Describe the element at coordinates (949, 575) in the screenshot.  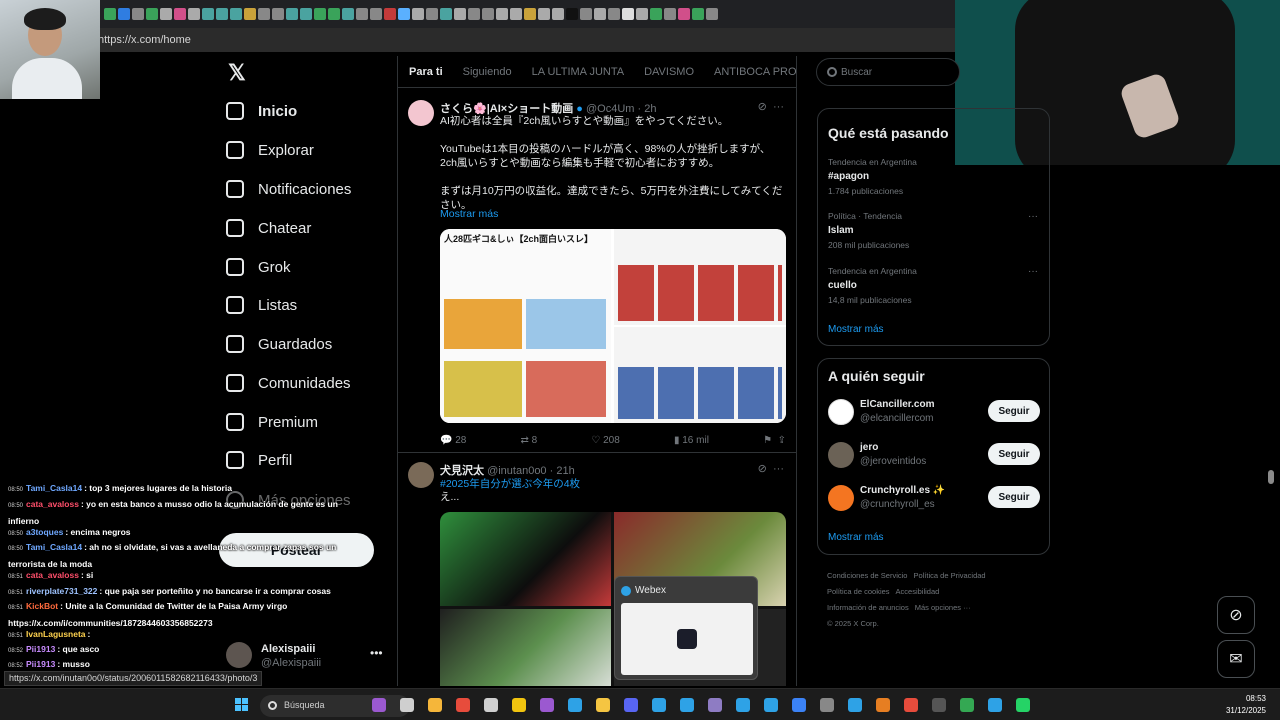
I see `footer-link: Política de Privacidad` at that location.